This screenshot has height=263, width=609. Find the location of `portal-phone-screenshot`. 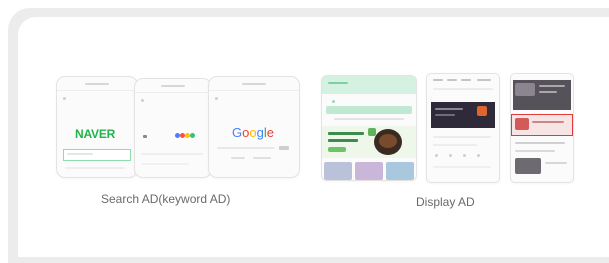

portal-phone-screenshot is located at coordinates (463, 128).